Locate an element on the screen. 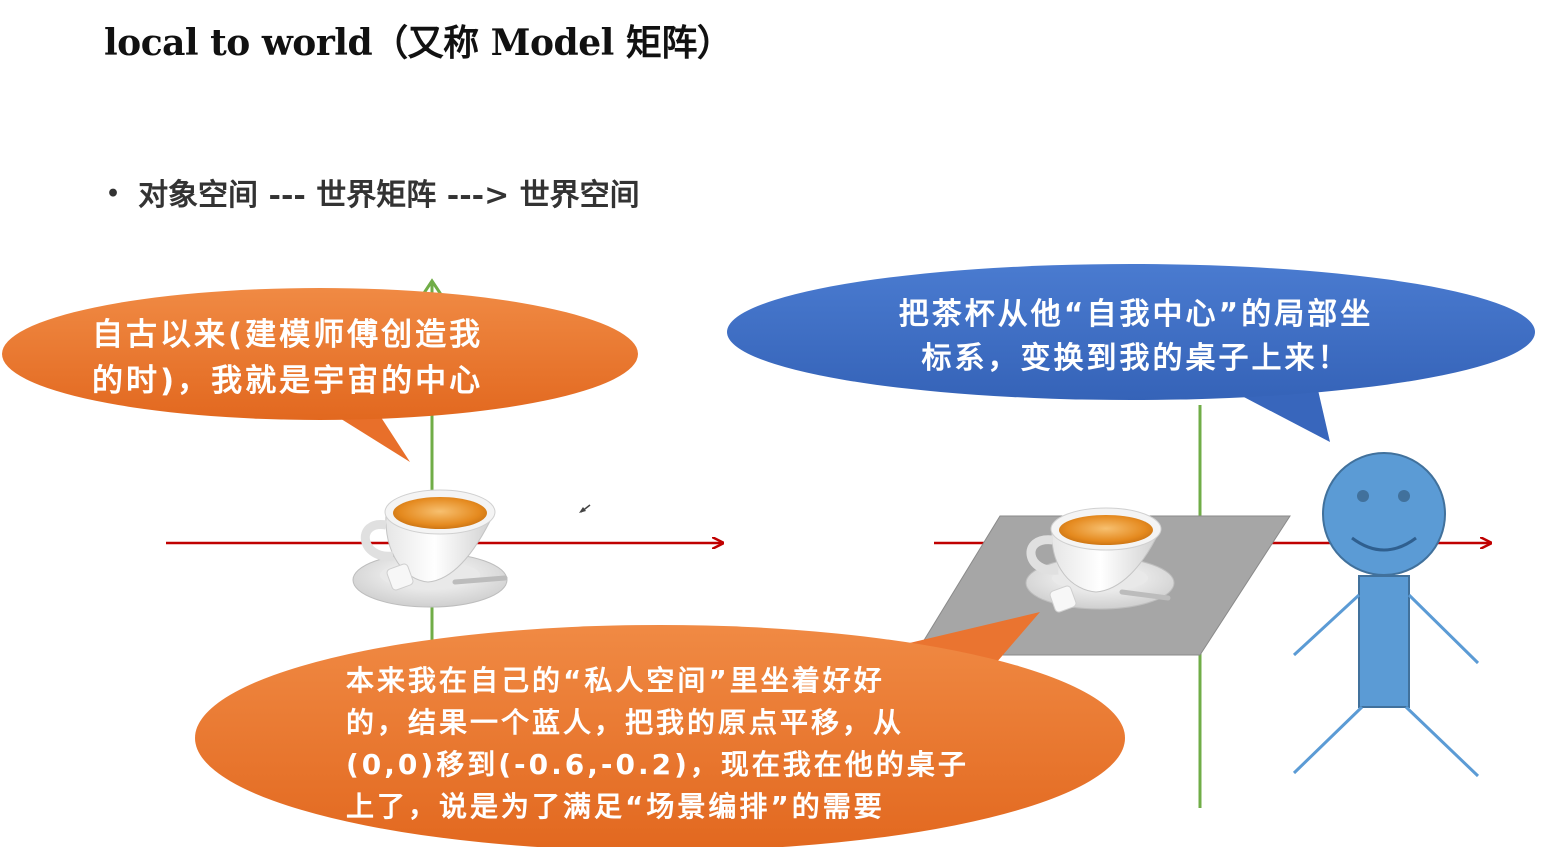 Image resolution: width=1543 pixels, height=847 pixels. stick-figure-icon is located at coordinates (1386, 615).